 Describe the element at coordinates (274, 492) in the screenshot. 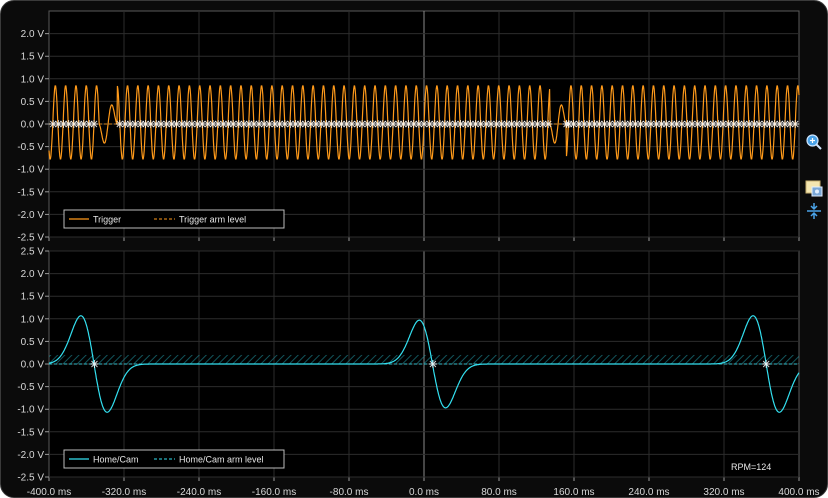

I see `x-tick-label: -160.0 ms` at that location.